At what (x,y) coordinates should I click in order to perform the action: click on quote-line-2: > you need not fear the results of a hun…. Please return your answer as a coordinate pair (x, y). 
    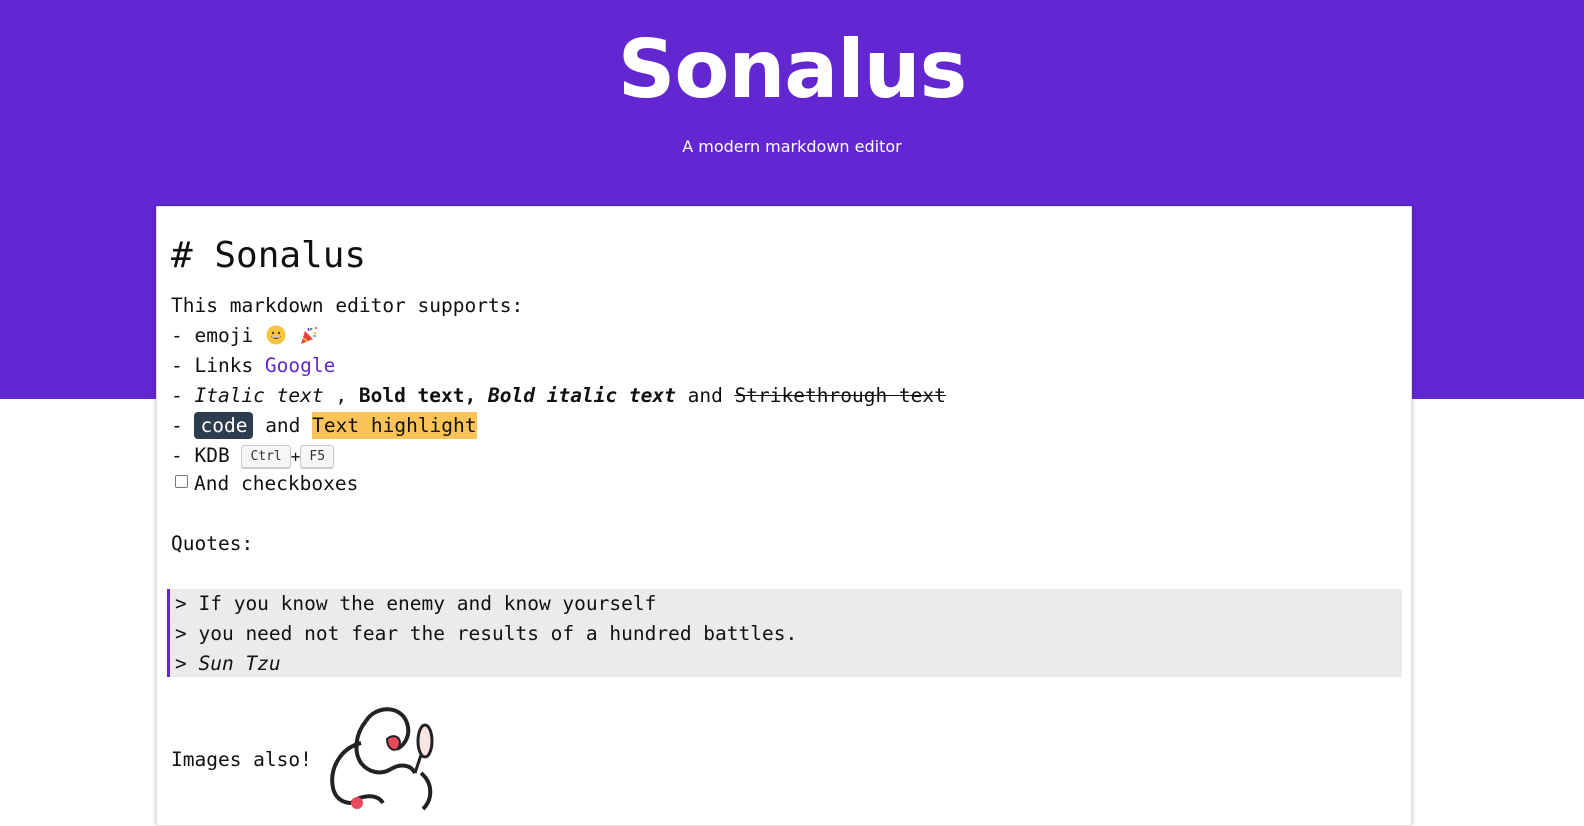
    Looking at the image, I should click on (486, 633).